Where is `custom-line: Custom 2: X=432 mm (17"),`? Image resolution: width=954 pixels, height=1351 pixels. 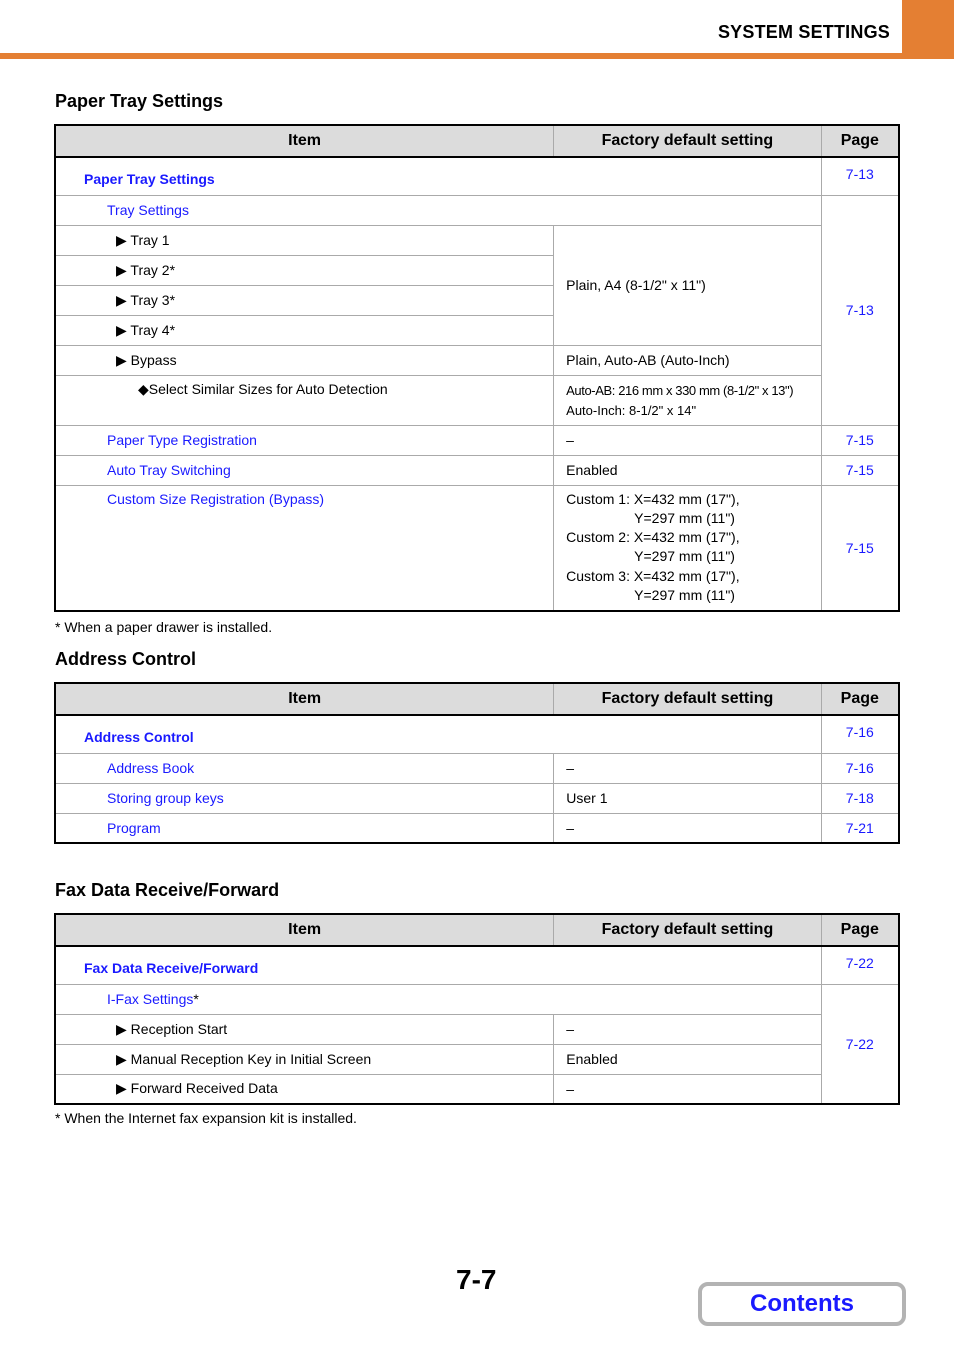 custom-line: Custom 2: X=432 mm (17"), is located at coordinates (653, 537).